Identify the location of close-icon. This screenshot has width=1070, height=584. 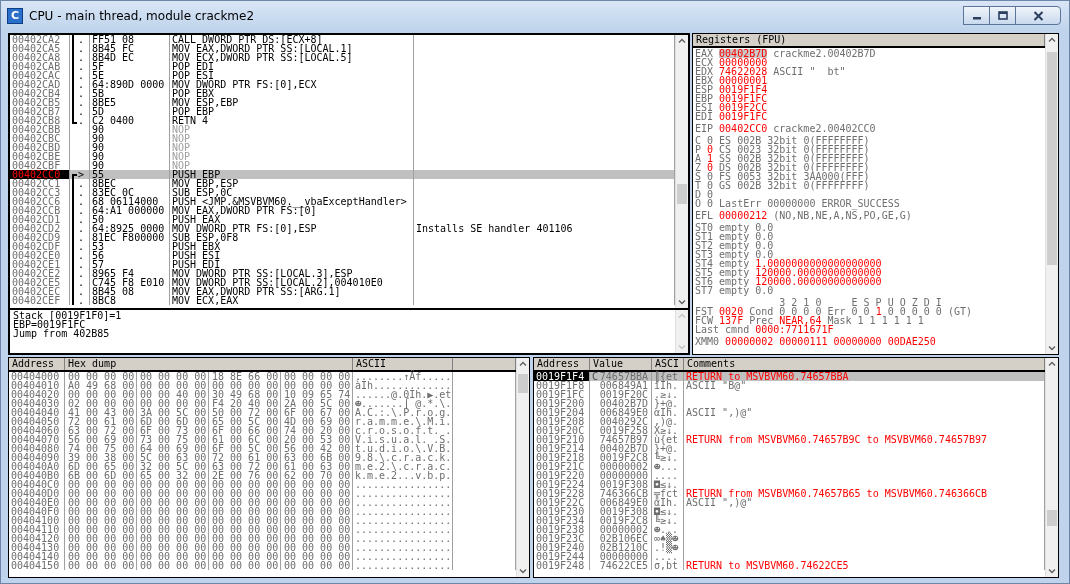
(1038, 15).